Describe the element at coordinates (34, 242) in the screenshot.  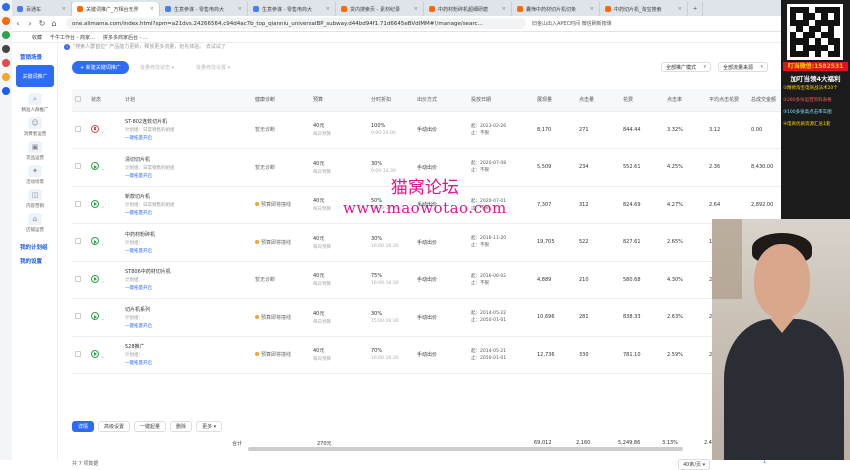
I see `nav-group-plans: 我的计划组` at that location.